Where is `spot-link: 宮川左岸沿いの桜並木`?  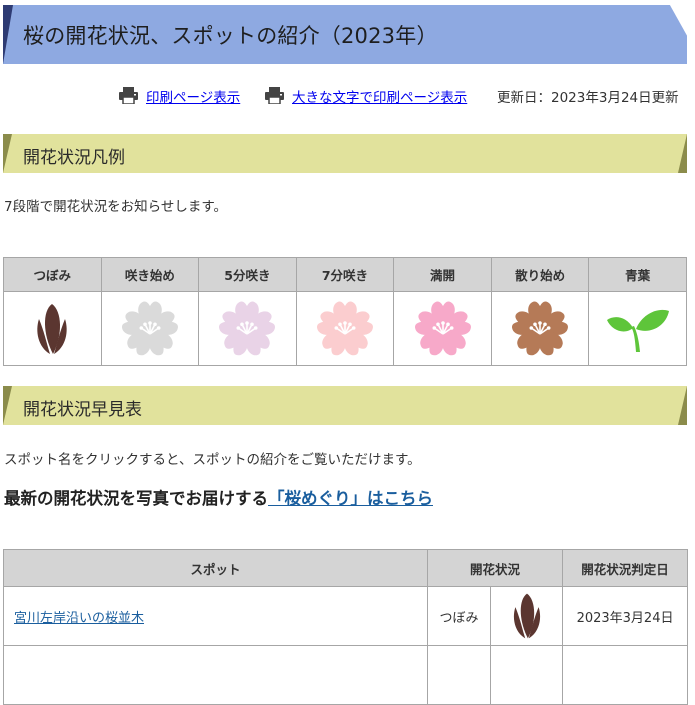 spot-link: 宮川左岸沿いの桜並木 is located at coordinates (79, 618).